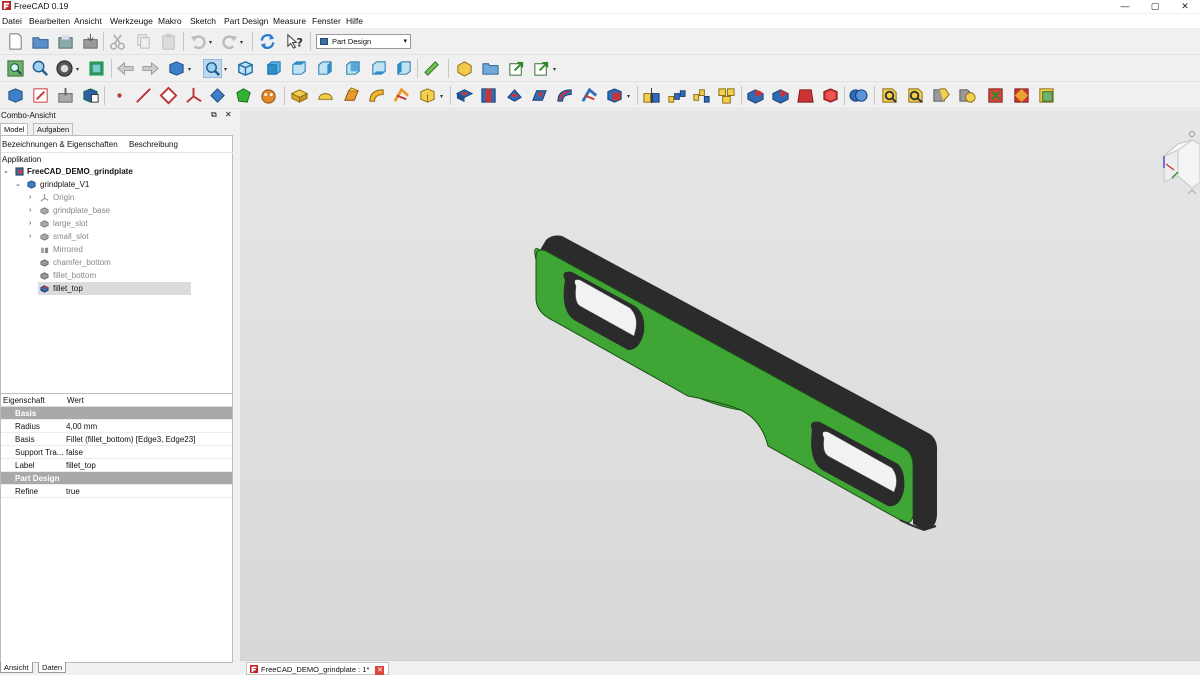 This screenshot has width=1200, height=675. Describe the element at coordinates (318, 668) in the screenshot. I see `document-tab: FreeCAD_DEMO_grindplate : 1* ✕` at that location.